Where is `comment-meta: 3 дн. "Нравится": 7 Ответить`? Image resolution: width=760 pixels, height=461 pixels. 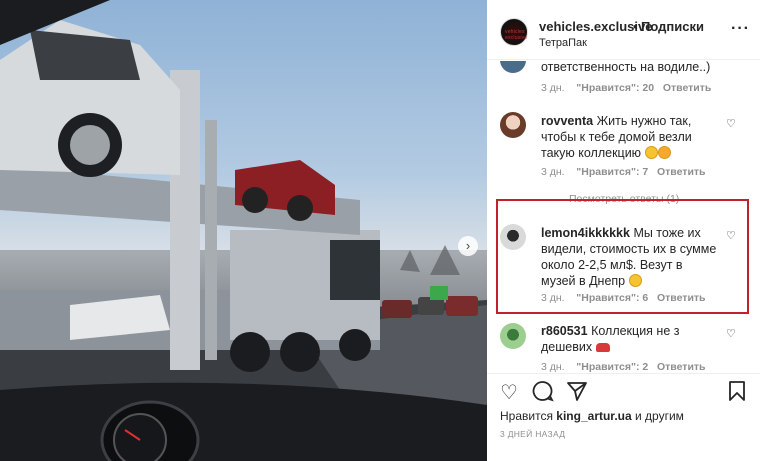
comment-meta: 3 дн. "Нравится": 7 Ответить is located at coordinates (623, 172).